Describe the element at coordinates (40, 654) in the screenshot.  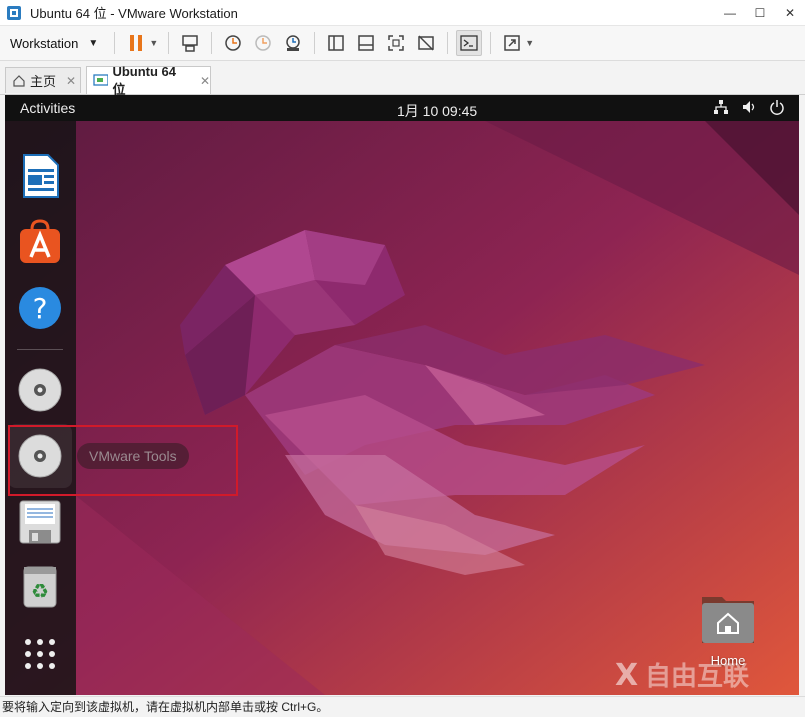
I see `show-apps-icon` at that location.